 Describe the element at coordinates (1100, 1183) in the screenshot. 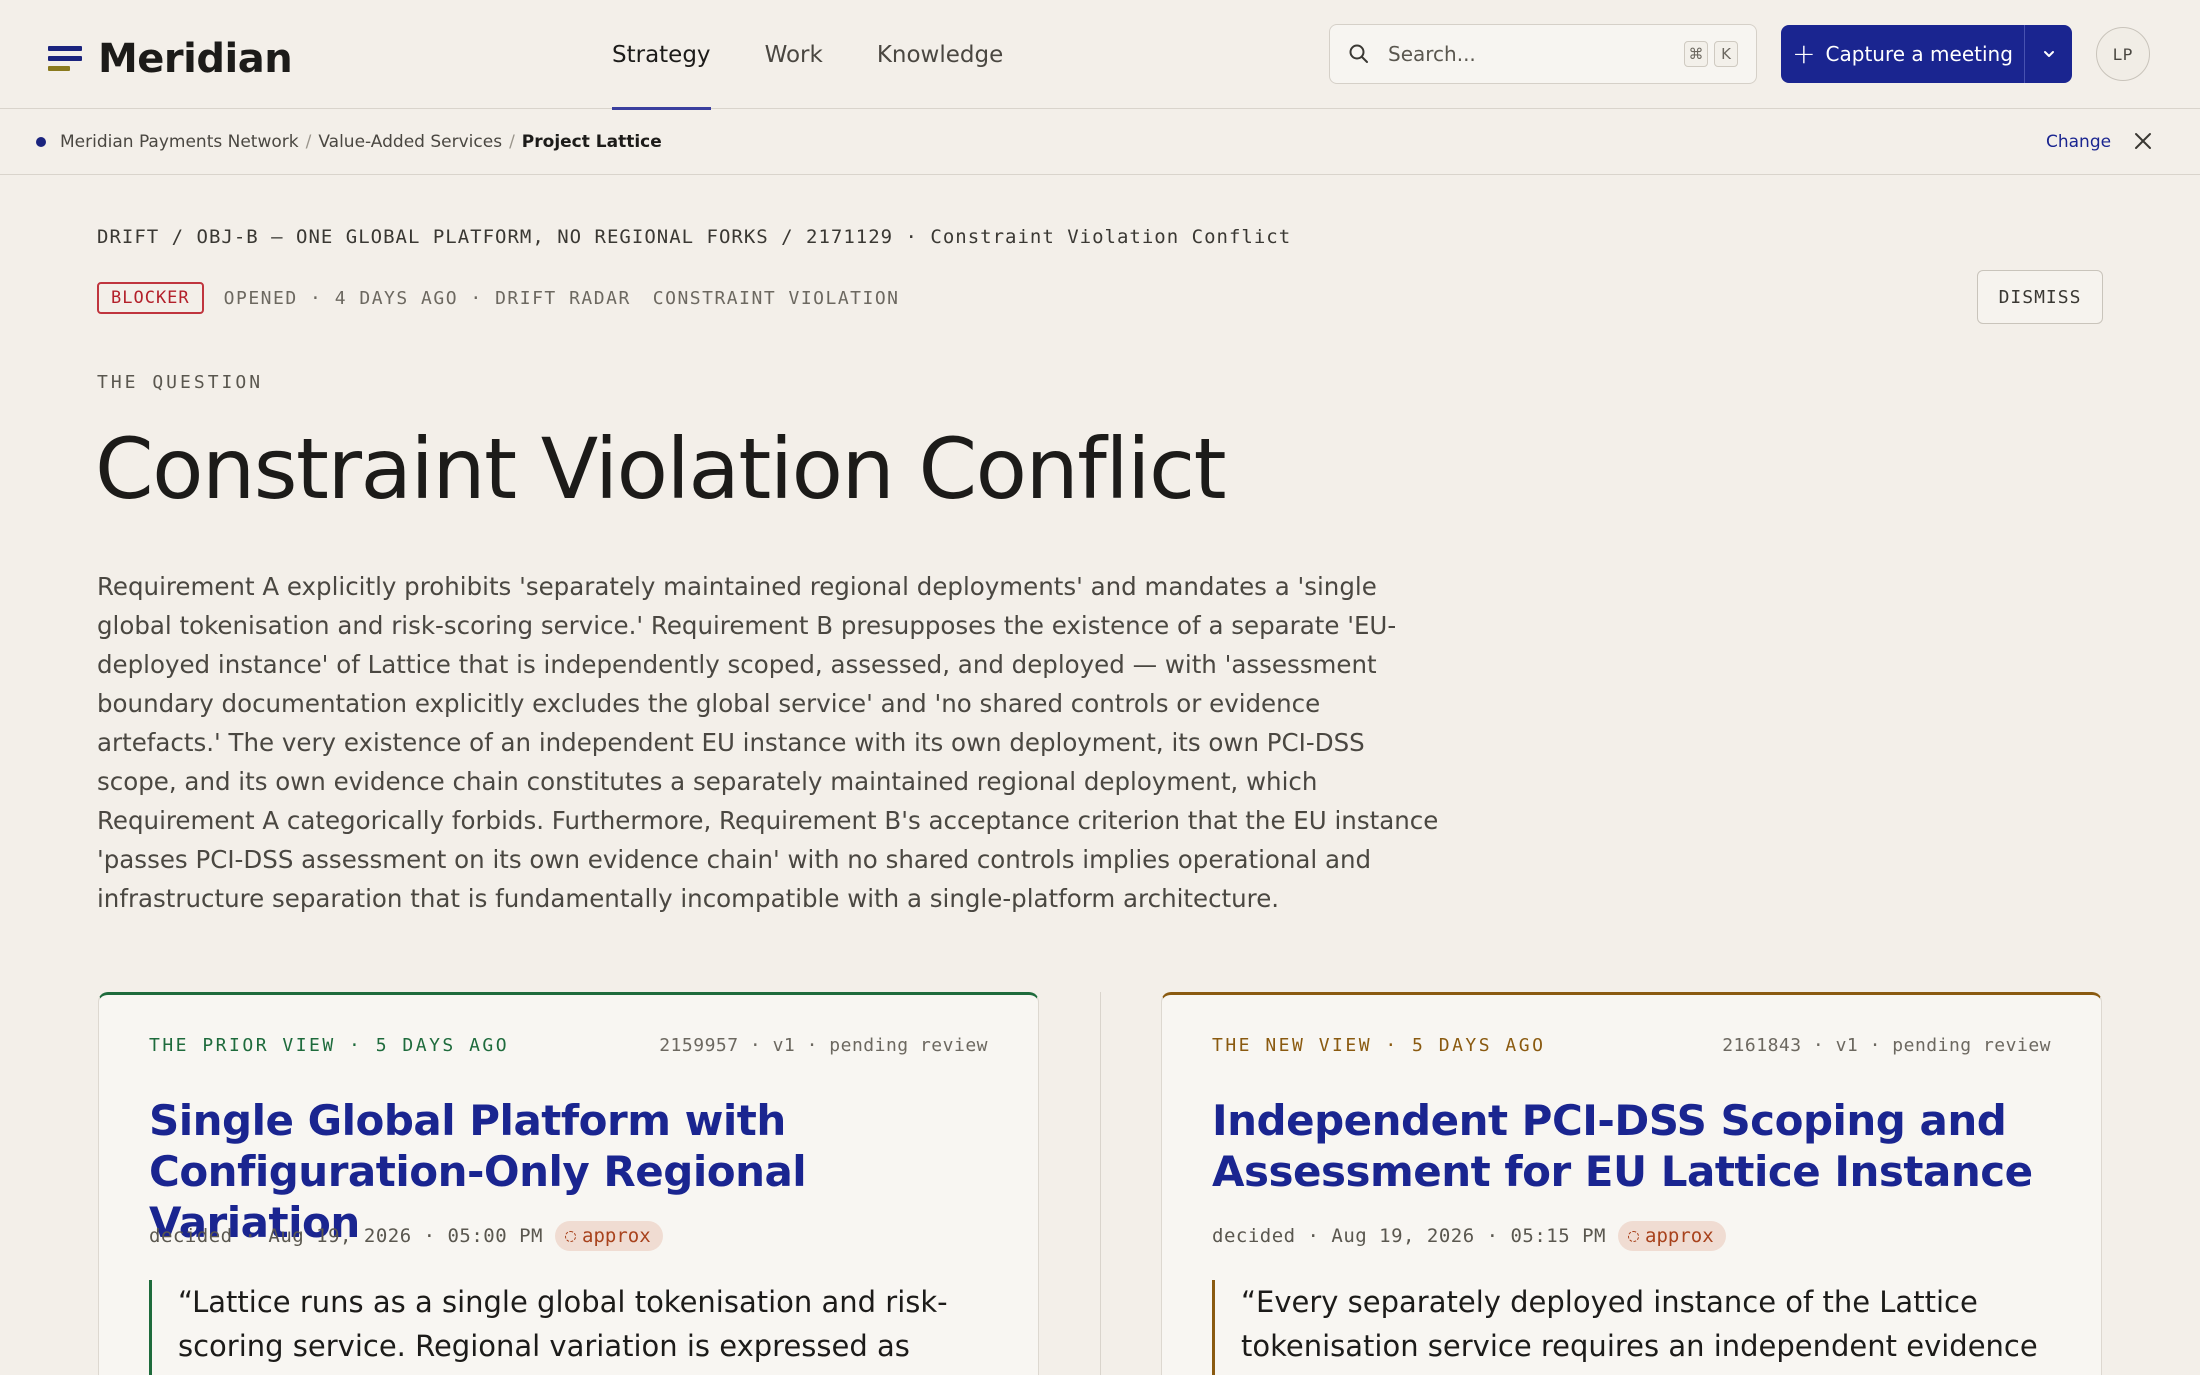

I see `card-divider` at that location.